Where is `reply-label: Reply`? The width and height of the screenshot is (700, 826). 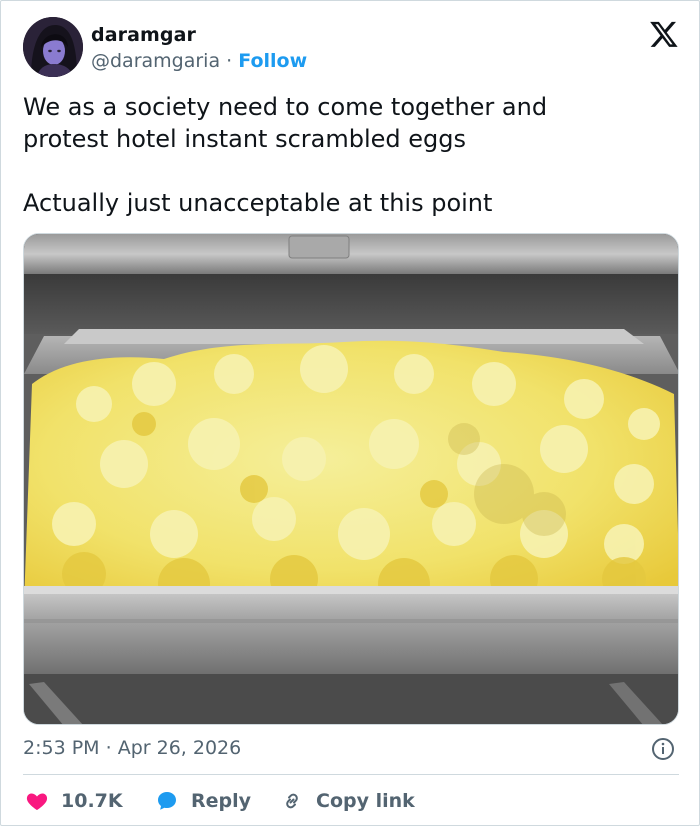 reply-label: Reply is located at coordinates (221, 801).